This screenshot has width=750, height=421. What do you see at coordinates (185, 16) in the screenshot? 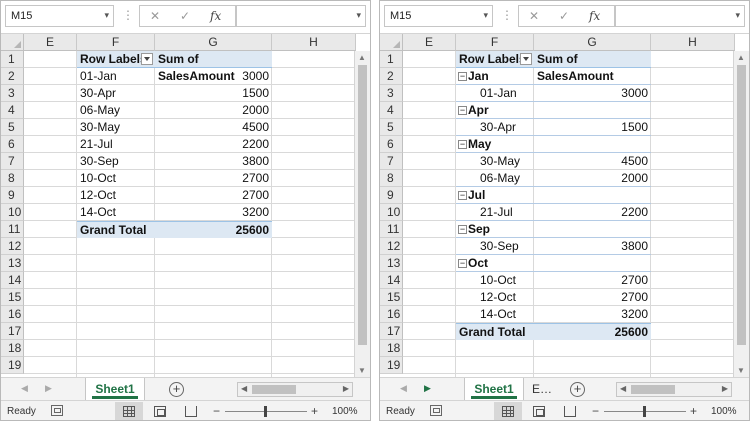
I see `checkmark-icon: ✓` at bounding box center [185, 16].